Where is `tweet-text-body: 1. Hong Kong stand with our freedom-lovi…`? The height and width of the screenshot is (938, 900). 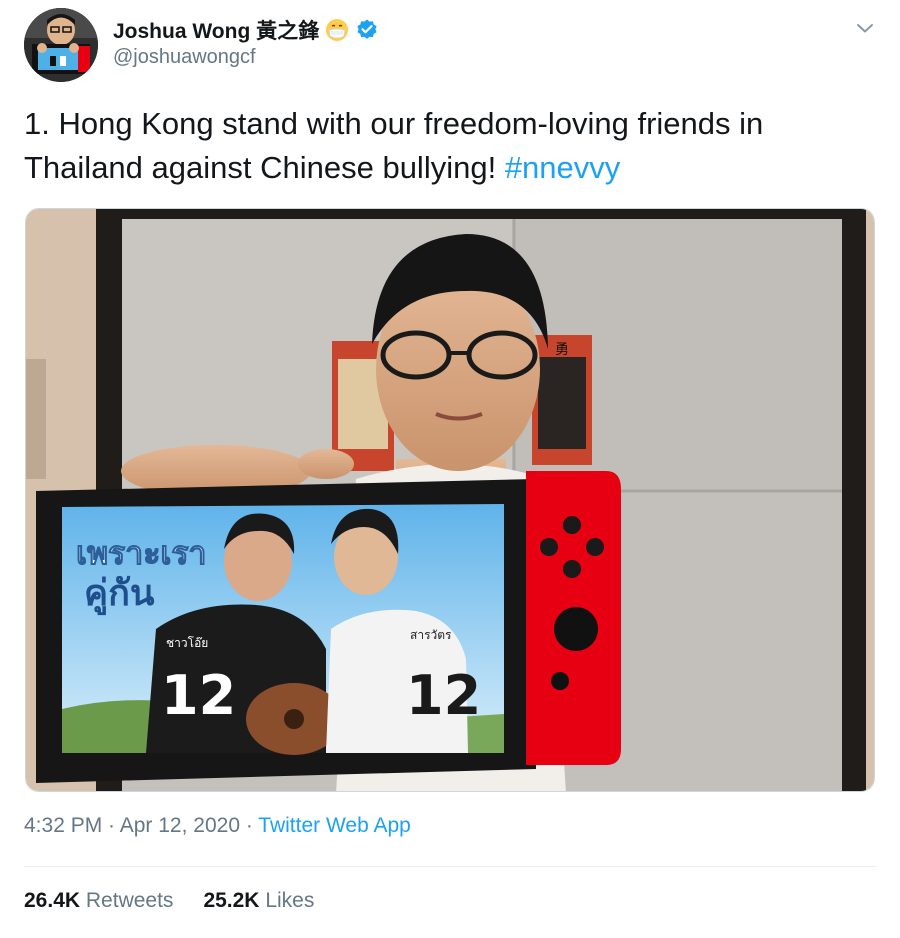 tweet-text-body: 1. Hong Kong stand with our freedom-lovi… is located at coordinates (394, 145).